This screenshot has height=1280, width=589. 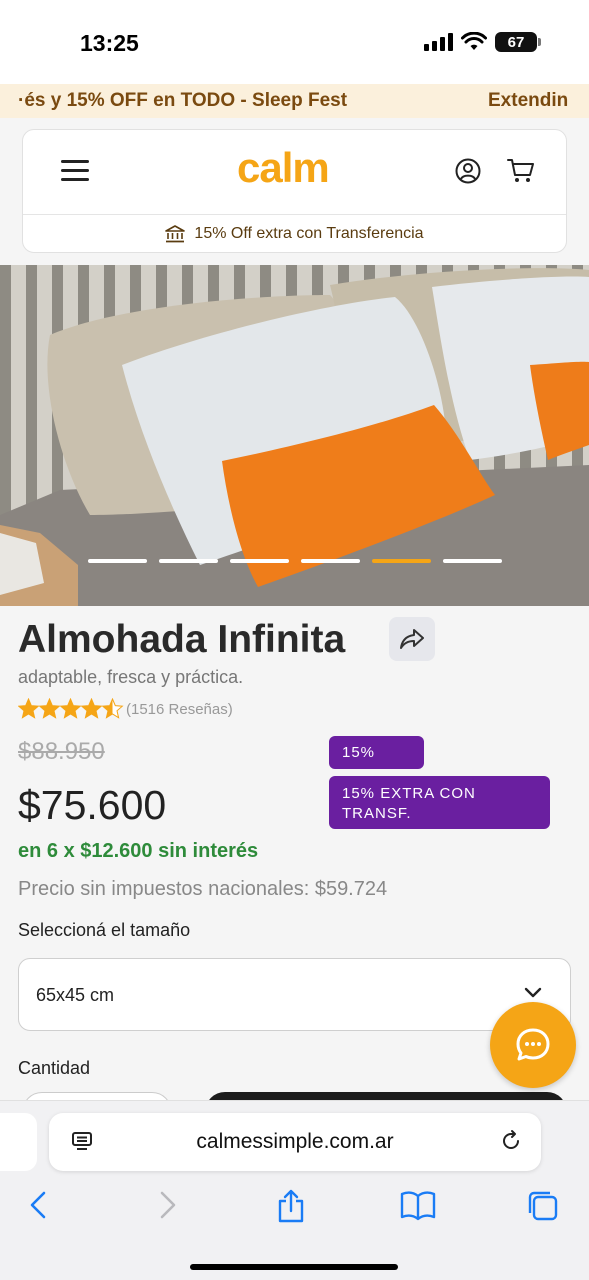 What do you see at coordinates (295, 561) in the screenshot?
I see `gallery-pagination` at bounding box center [295, 561].